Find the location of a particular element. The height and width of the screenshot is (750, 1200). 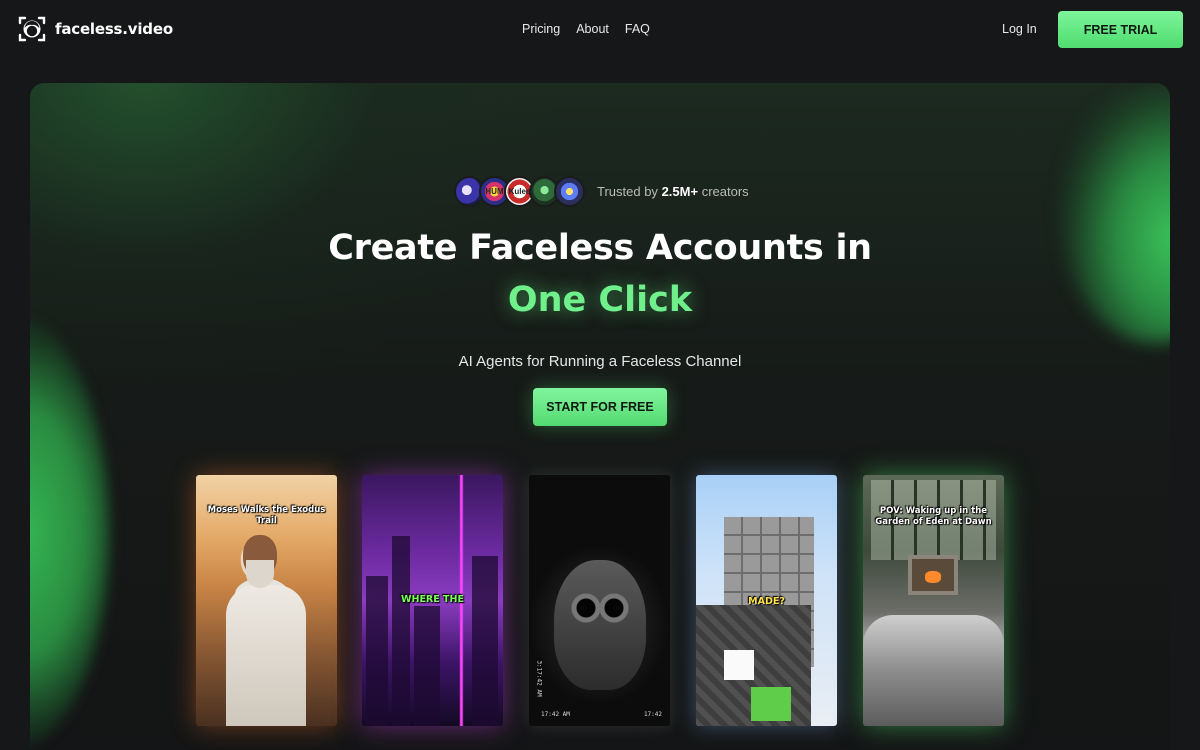

brand-name: faceless.video is located at coordinates (114, 29).